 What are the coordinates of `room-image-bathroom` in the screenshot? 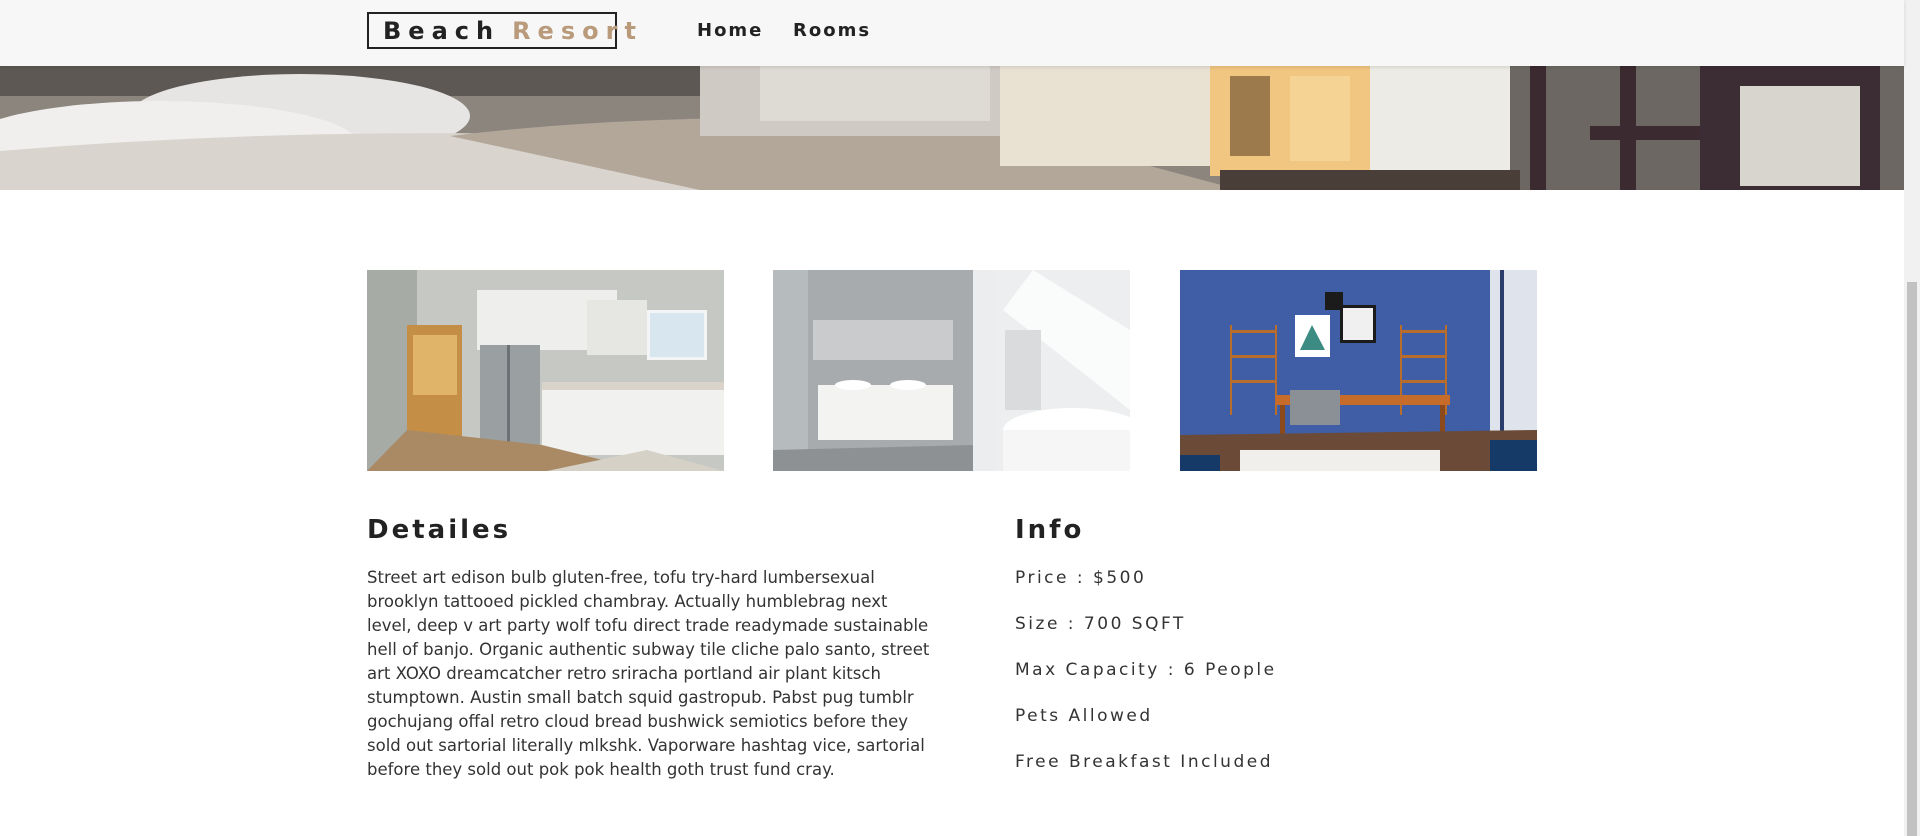 It's located at (951, 370).